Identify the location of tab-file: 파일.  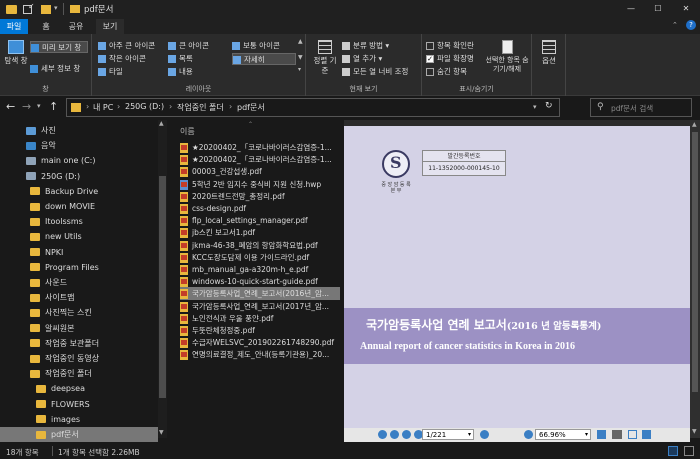
(14, 26).